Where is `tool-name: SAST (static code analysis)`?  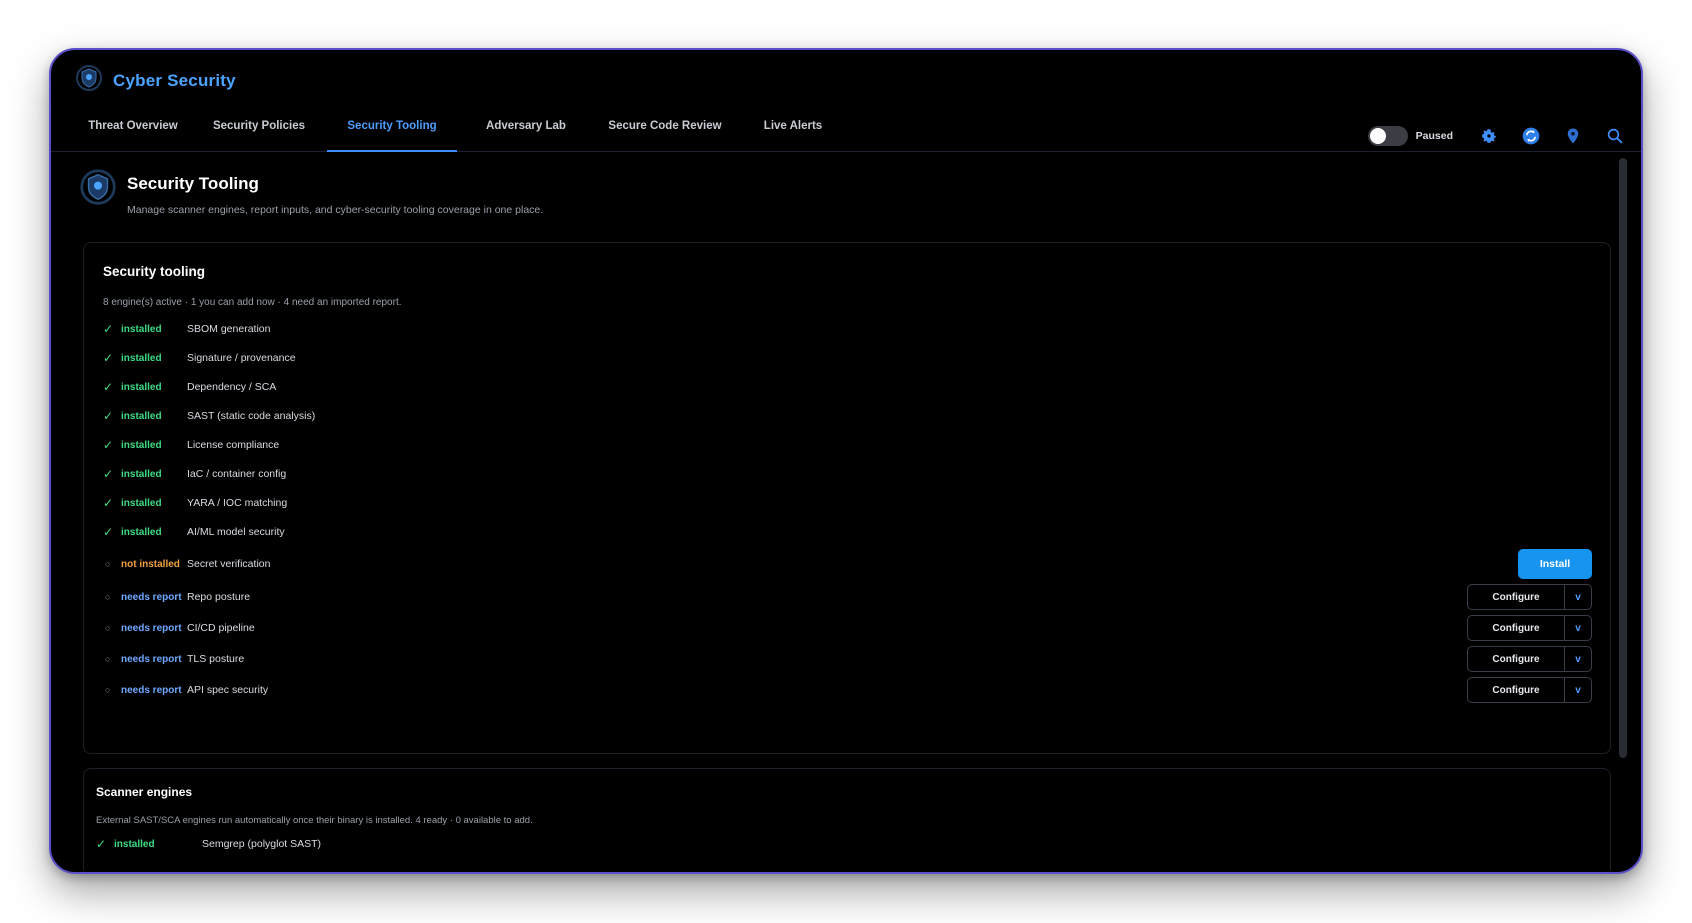 tool-name: SAST (static code analysis) is located at coordinates (251, 416).